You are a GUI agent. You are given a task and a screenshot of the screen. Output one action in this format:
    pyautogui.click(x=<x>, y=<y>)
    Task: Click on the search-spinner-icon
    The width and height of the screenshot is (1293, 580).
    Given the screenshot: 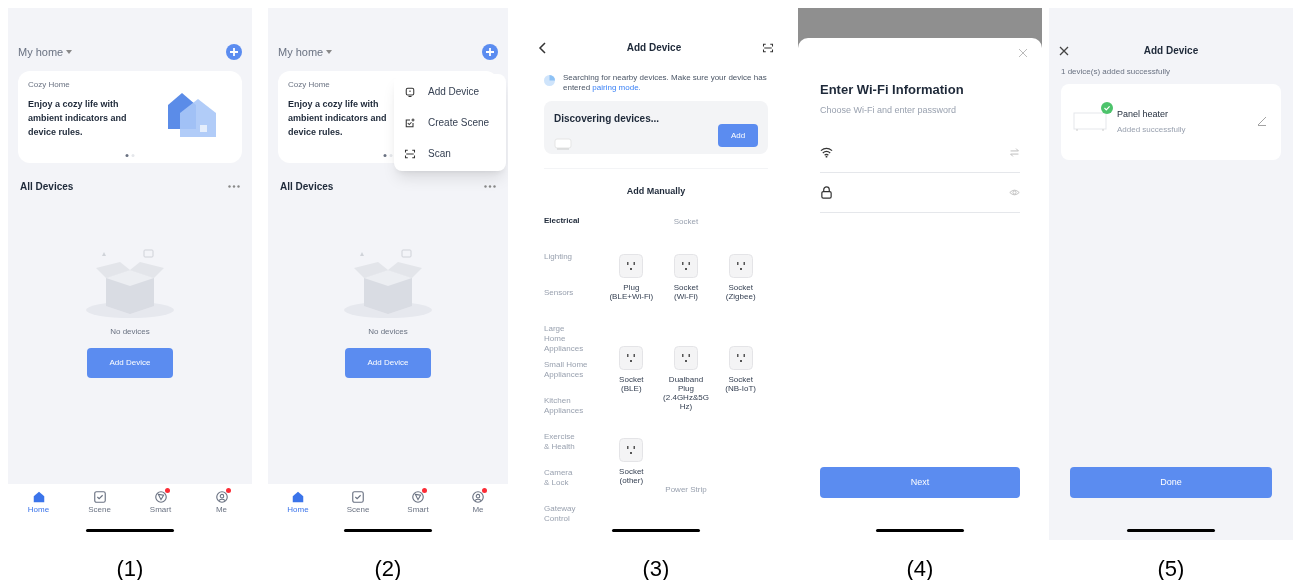 What is the action you would take?
    pyautogui.click(x=549, y=80)
    